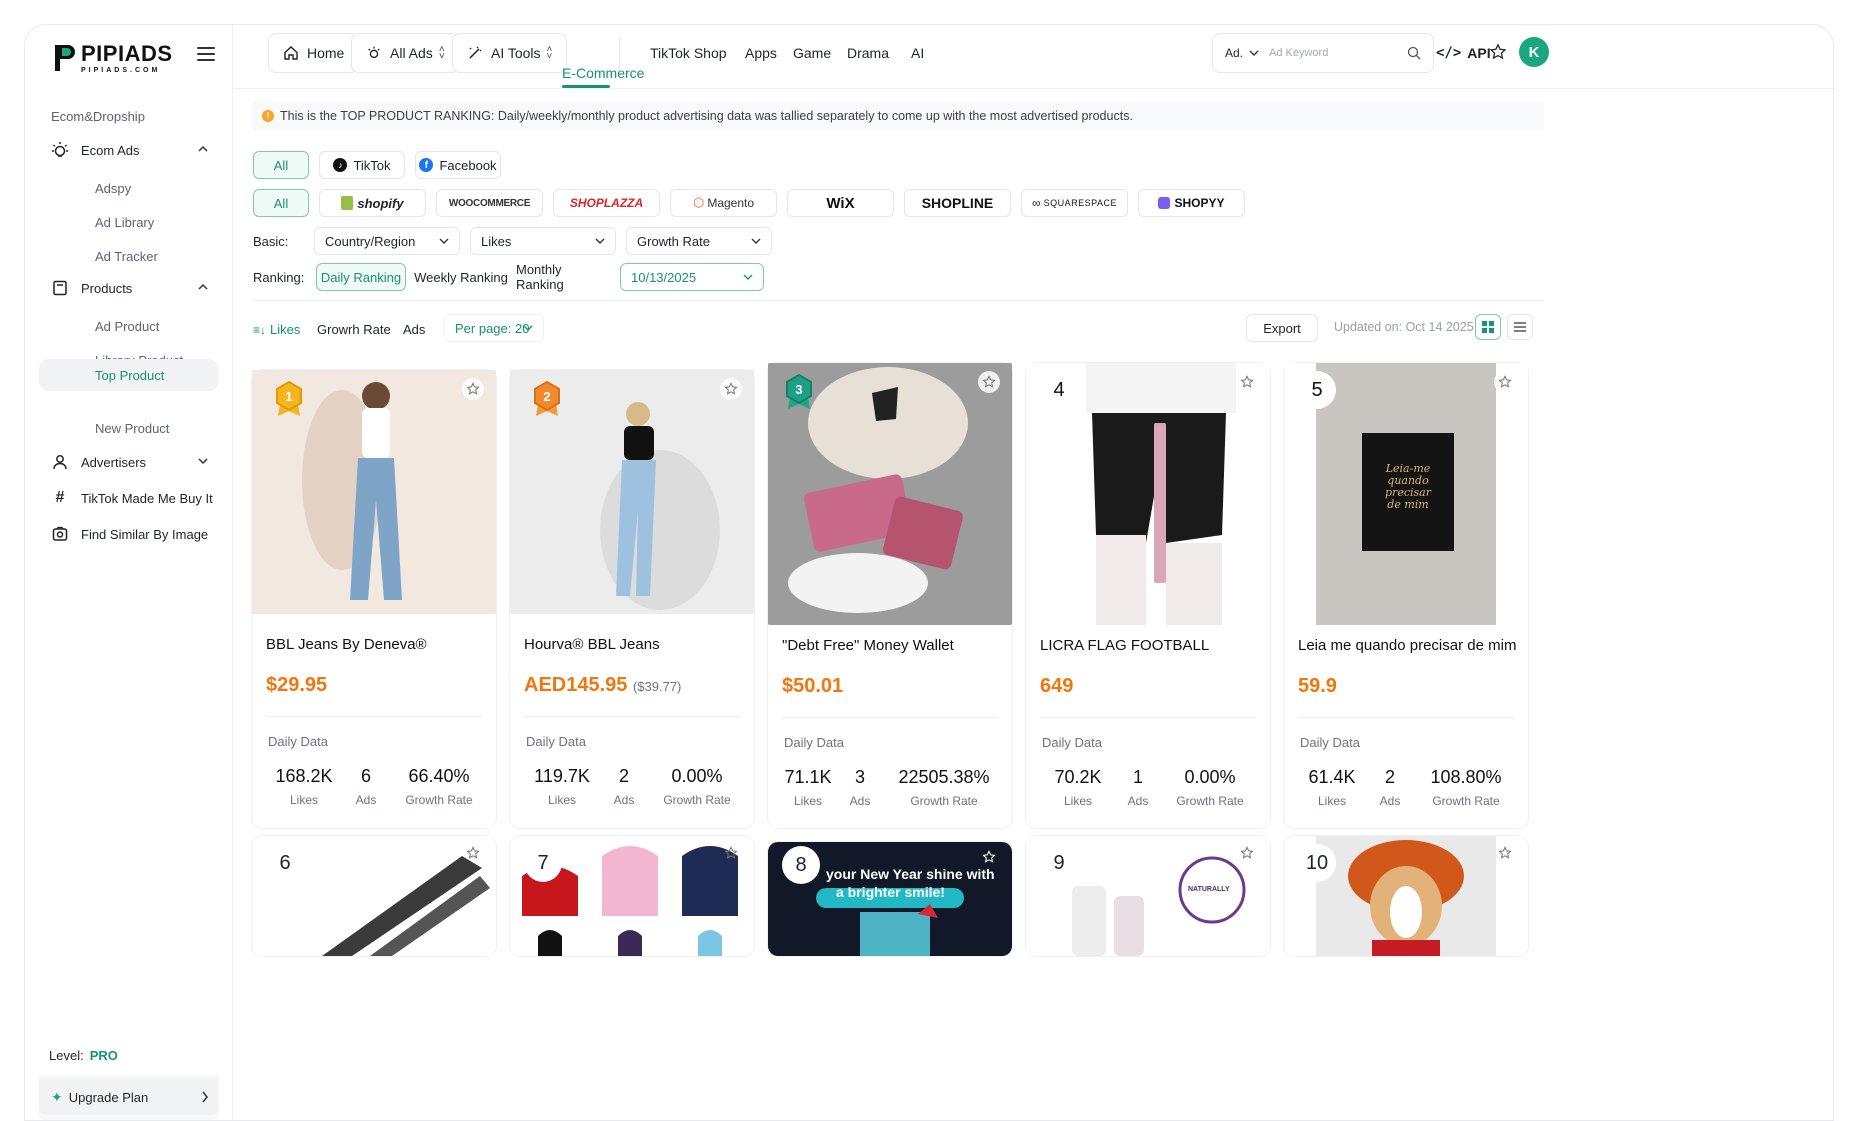  I want to click on sidebar-group-products: Products, so click(136, 288).